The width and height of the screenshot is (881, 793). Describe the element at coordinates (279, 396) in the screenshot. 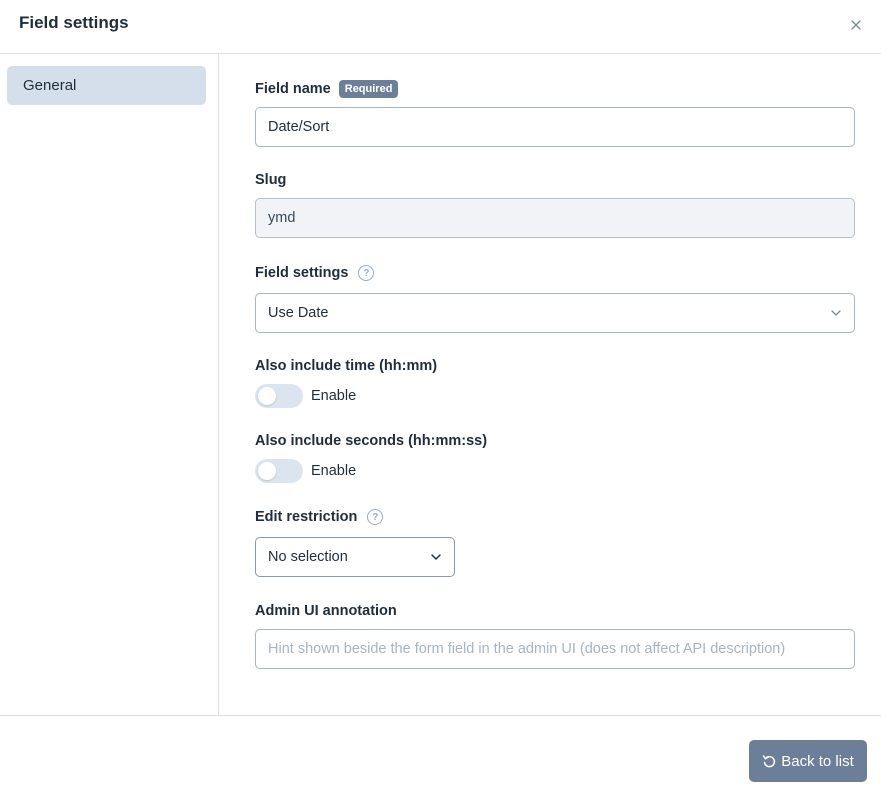

I see `include-time-toggle` at that location.